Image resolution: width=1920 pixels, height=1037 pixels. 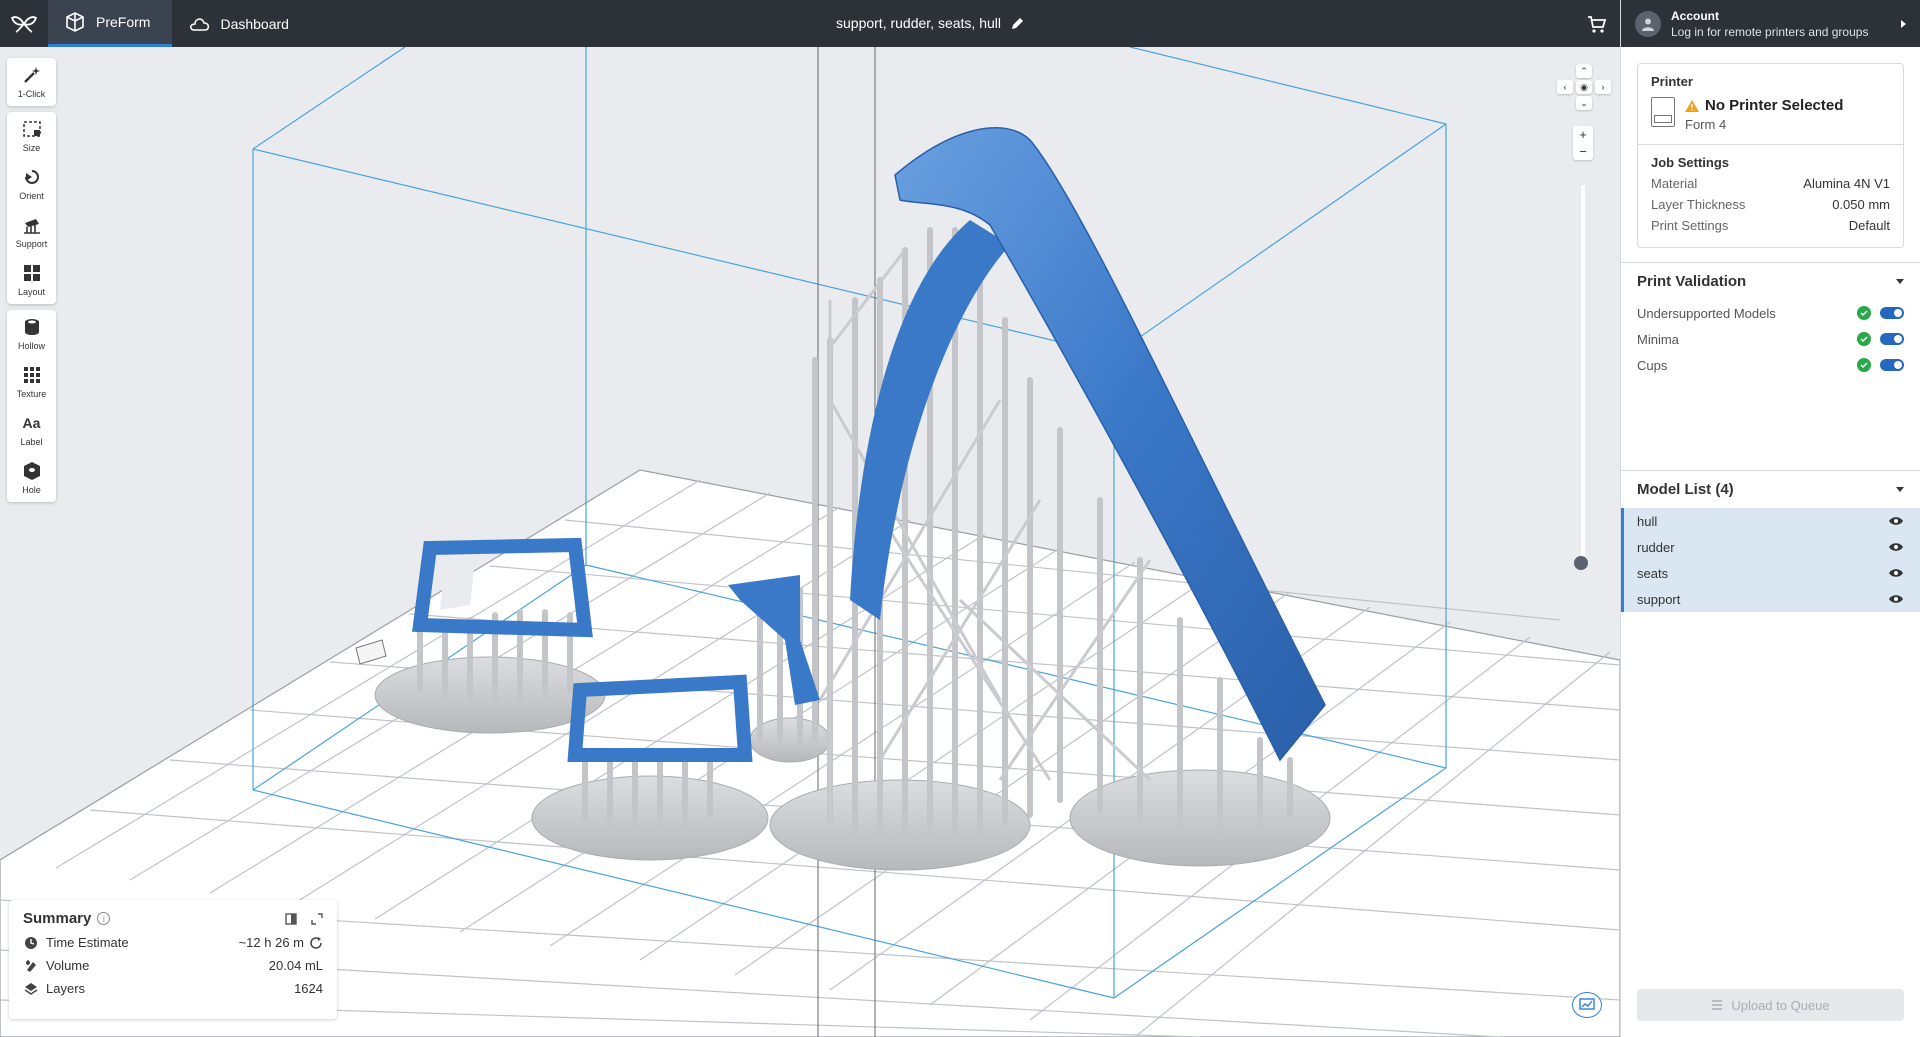 I want to click on tool-size: Size, so click(x=31, y=136).